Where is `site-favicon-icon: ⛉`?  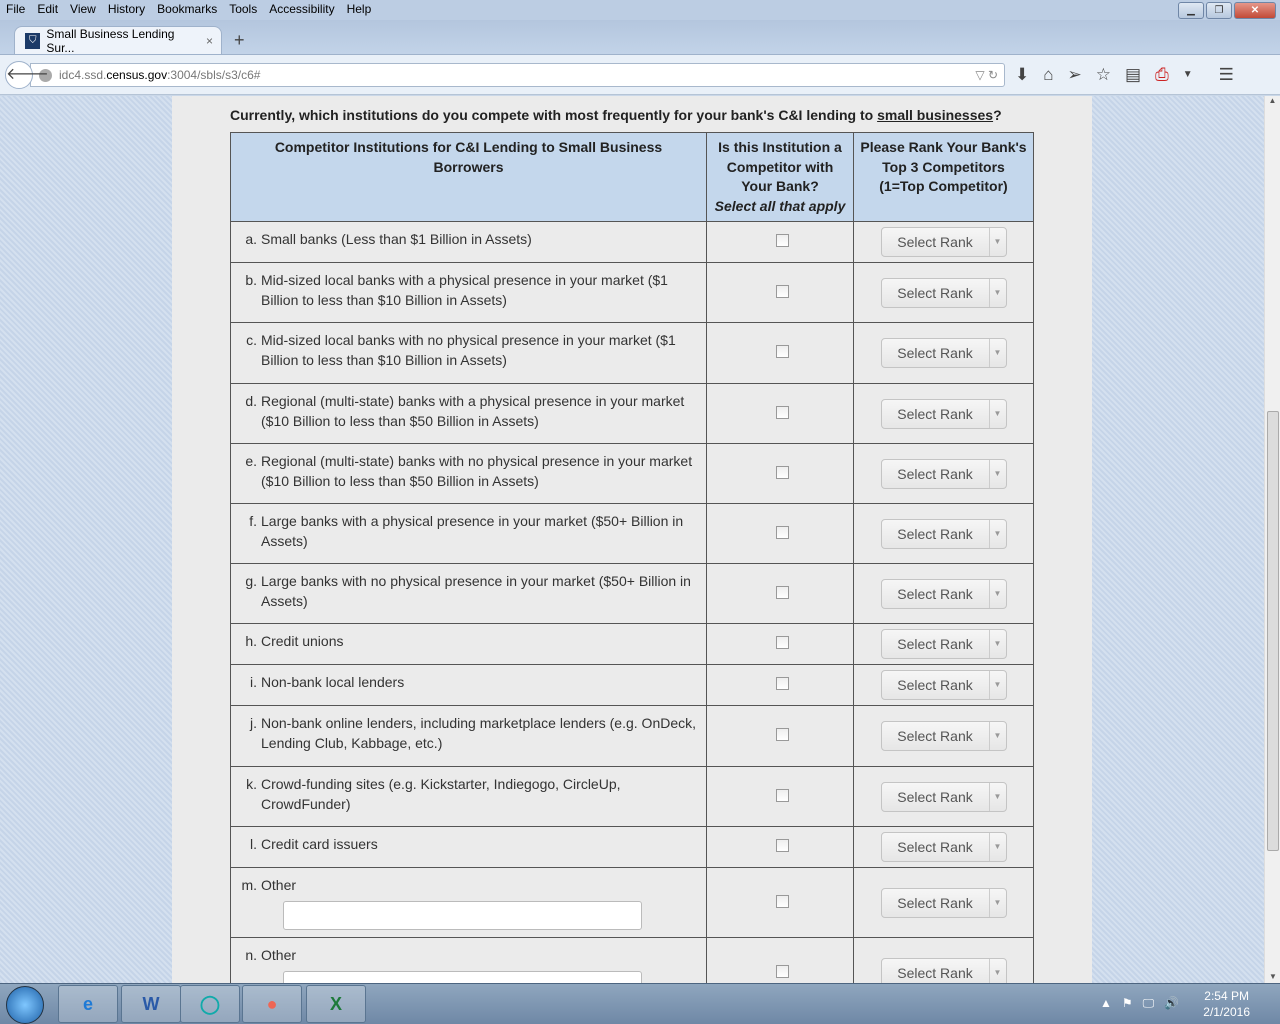
site-favicon-icon: ⛉ is located at coordinates (33, 40).